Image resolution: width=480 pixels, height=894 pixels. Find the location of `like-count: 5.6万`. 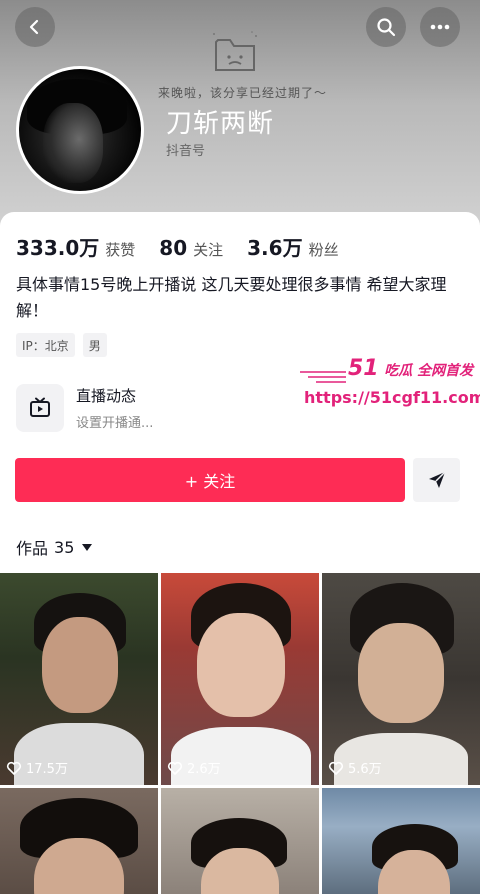

like-count: 5.6万 is located at coordinates (355, 767).